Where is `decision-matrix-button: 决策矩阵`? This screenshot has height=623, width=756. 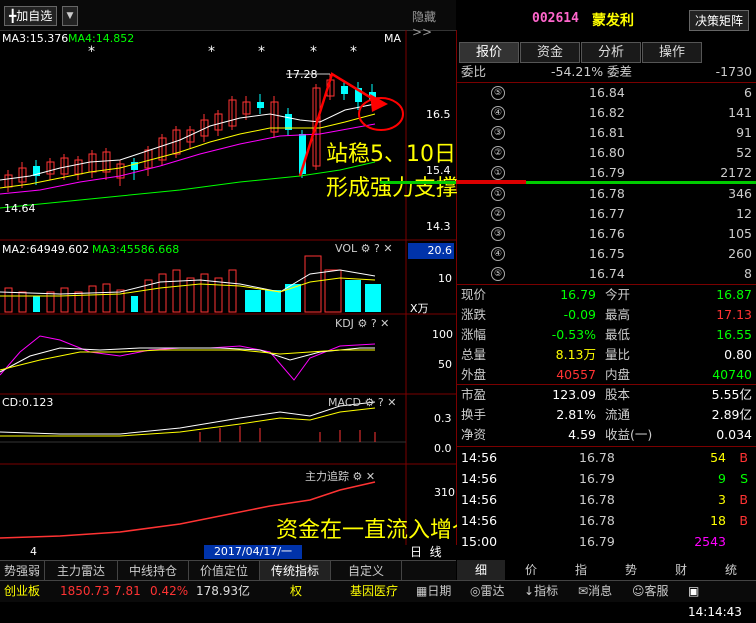
decision-matrix-button: 决策矩阵 is located at coordinates (719, 20).